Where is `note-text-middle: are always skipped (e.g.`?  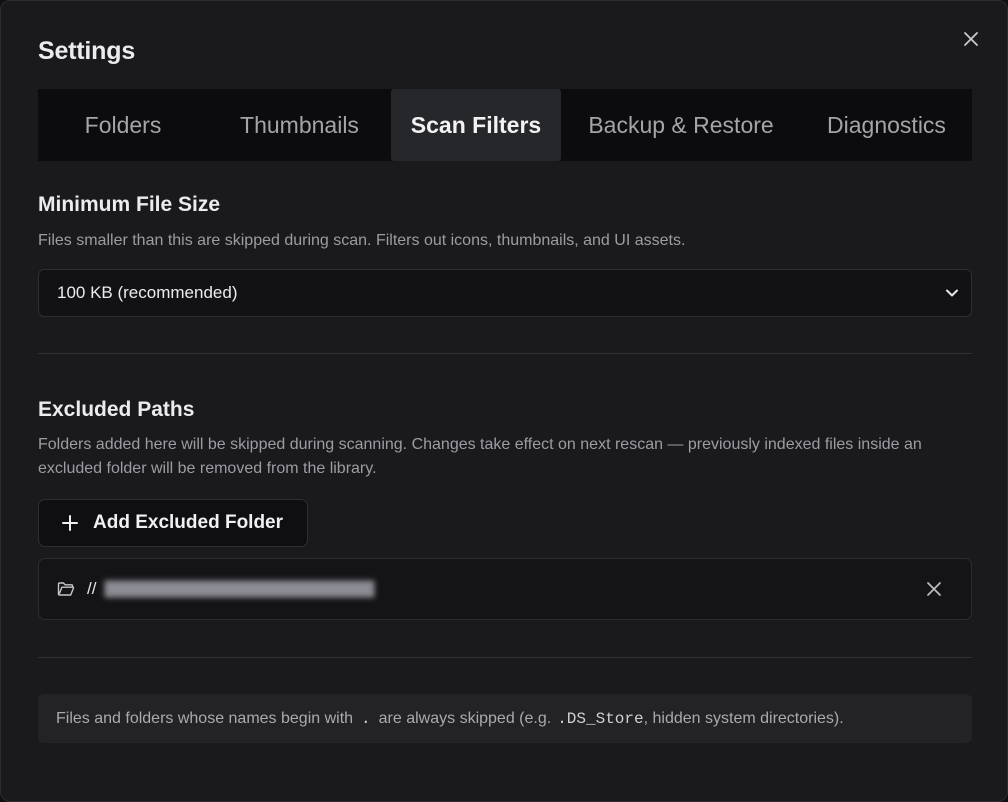
note-text-middle: are always skipped (e.g. is located at coordinates (465, 718).